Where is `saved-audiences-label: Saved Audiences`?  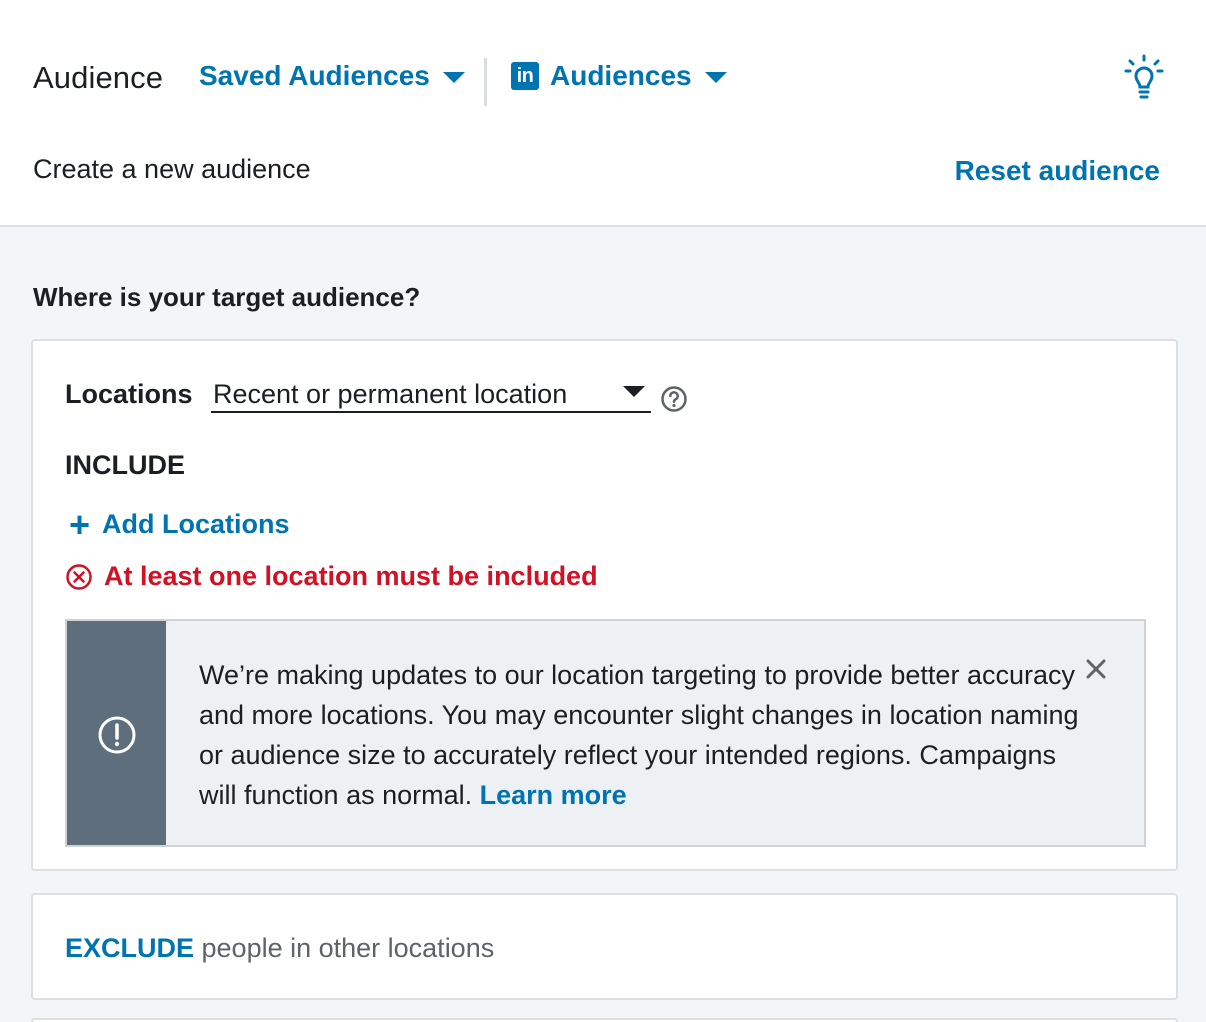
saved-audiences-label: Saved Audiences is located at coordinates (314, 75).